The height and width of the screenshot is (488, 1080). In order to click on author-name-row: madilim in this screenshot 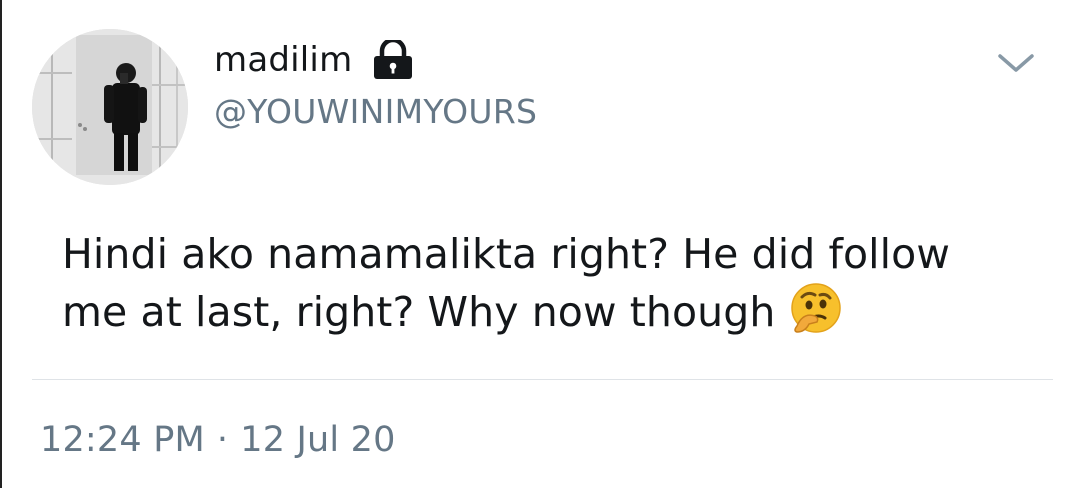, I will do `click(315, 60)`.